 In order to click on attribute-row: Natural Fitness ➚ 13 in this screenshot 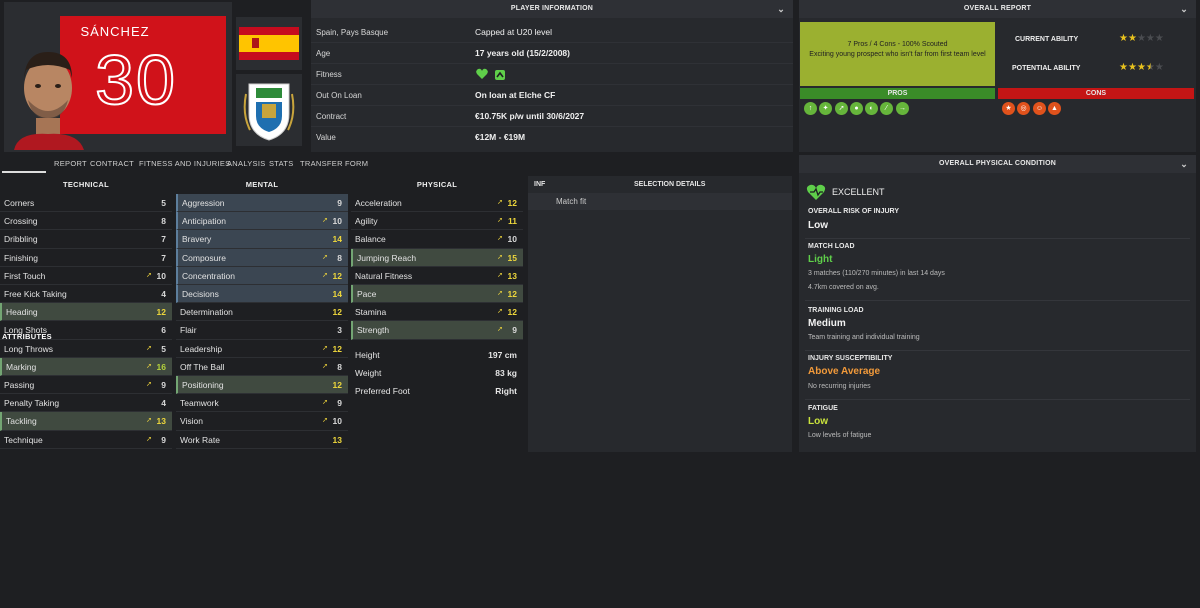, I will do `click(437, 276)`.